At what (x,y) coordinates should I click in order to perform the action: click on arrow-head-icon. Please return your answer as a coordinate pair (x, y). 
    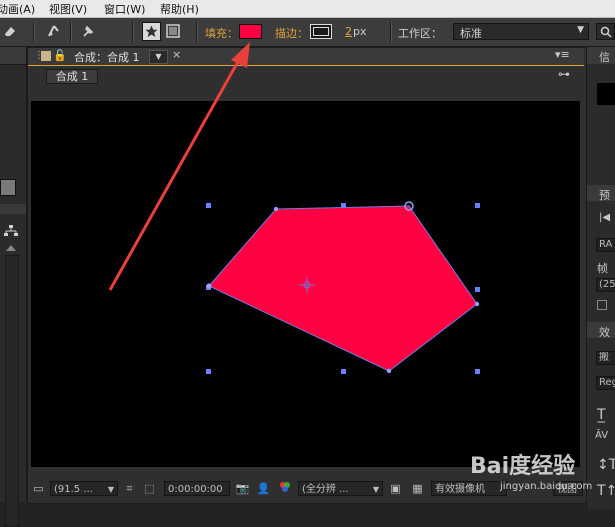
    Looking at the image, I should click on (240, 55).